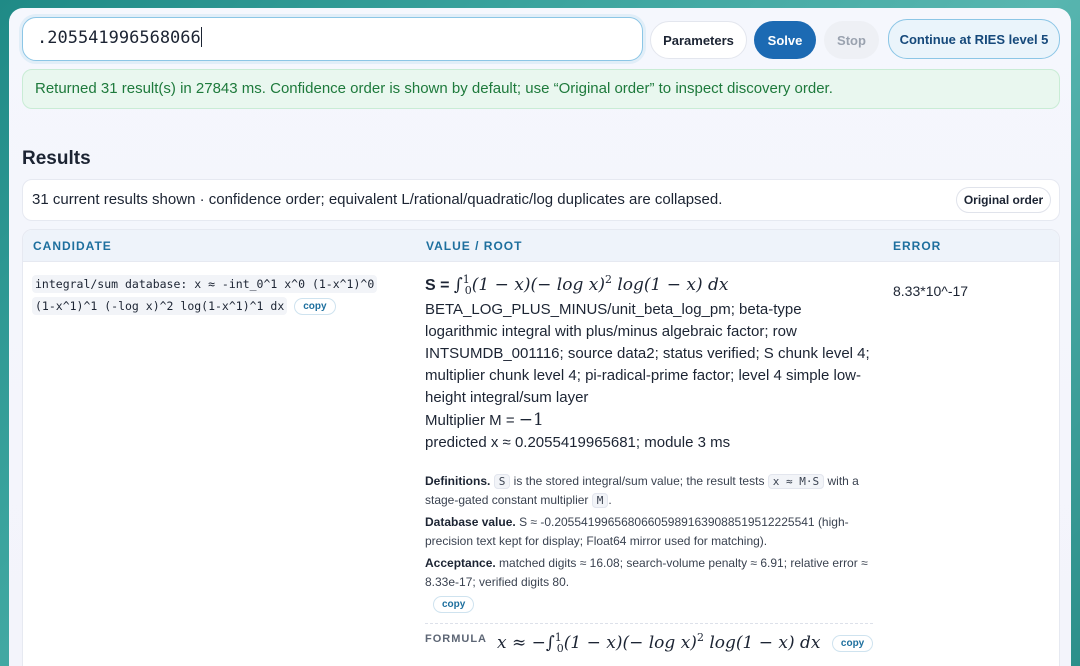  I want to click on formula-prefix: x ≈ −, so click(521, 643).